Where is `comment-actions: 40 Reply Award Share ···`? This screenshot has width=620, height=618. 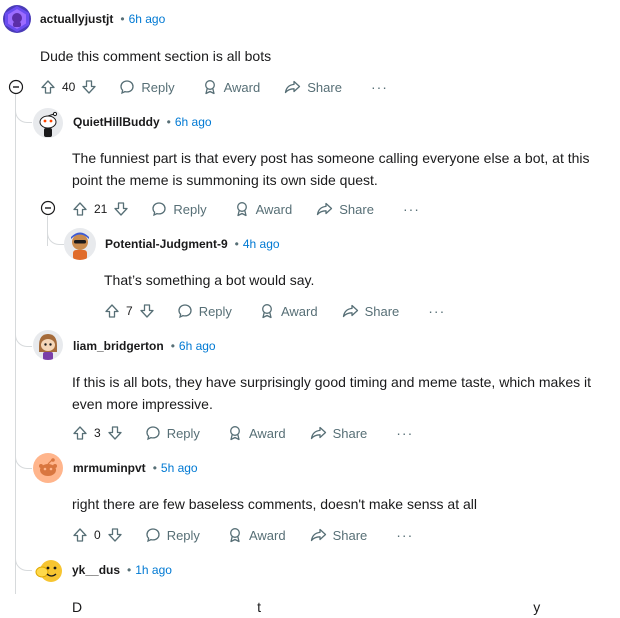
comment-actions: 40 Reply Award Share ··· is located at coordinates (214, 87).